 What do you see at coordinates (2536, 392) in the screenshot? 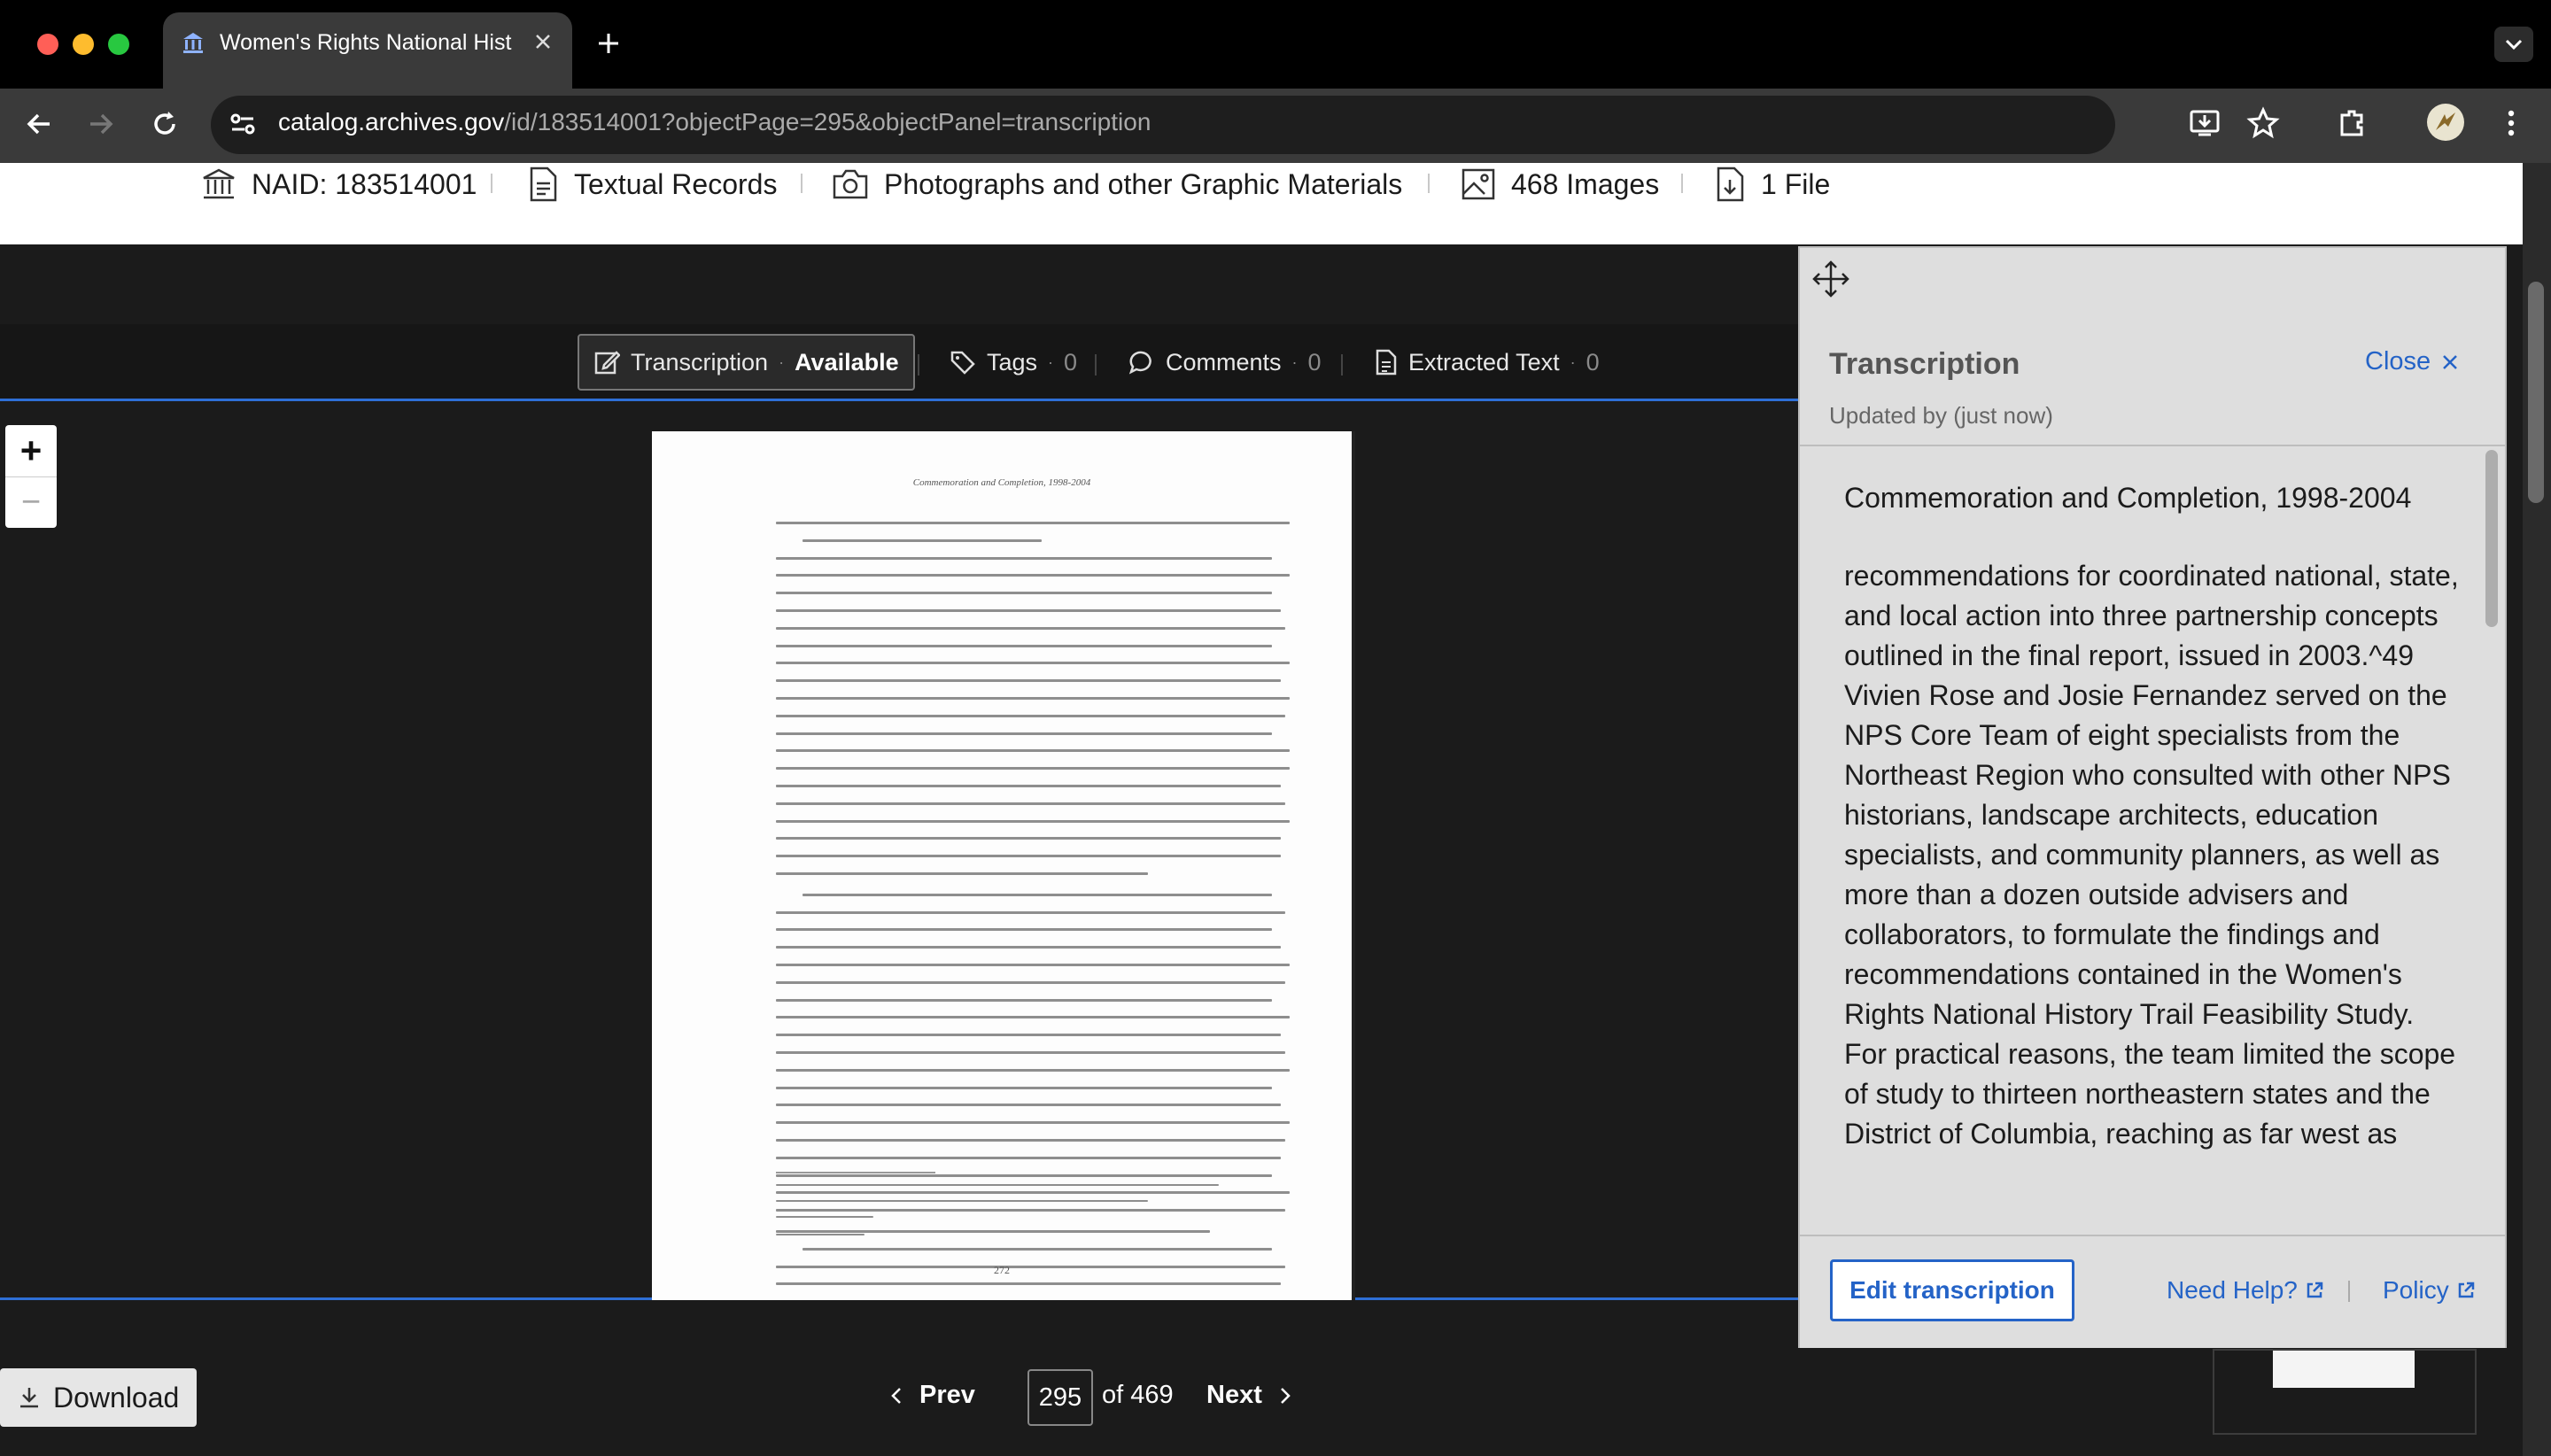
I see `page-scrollbar-thumb` at bounding box center [2536, 392].